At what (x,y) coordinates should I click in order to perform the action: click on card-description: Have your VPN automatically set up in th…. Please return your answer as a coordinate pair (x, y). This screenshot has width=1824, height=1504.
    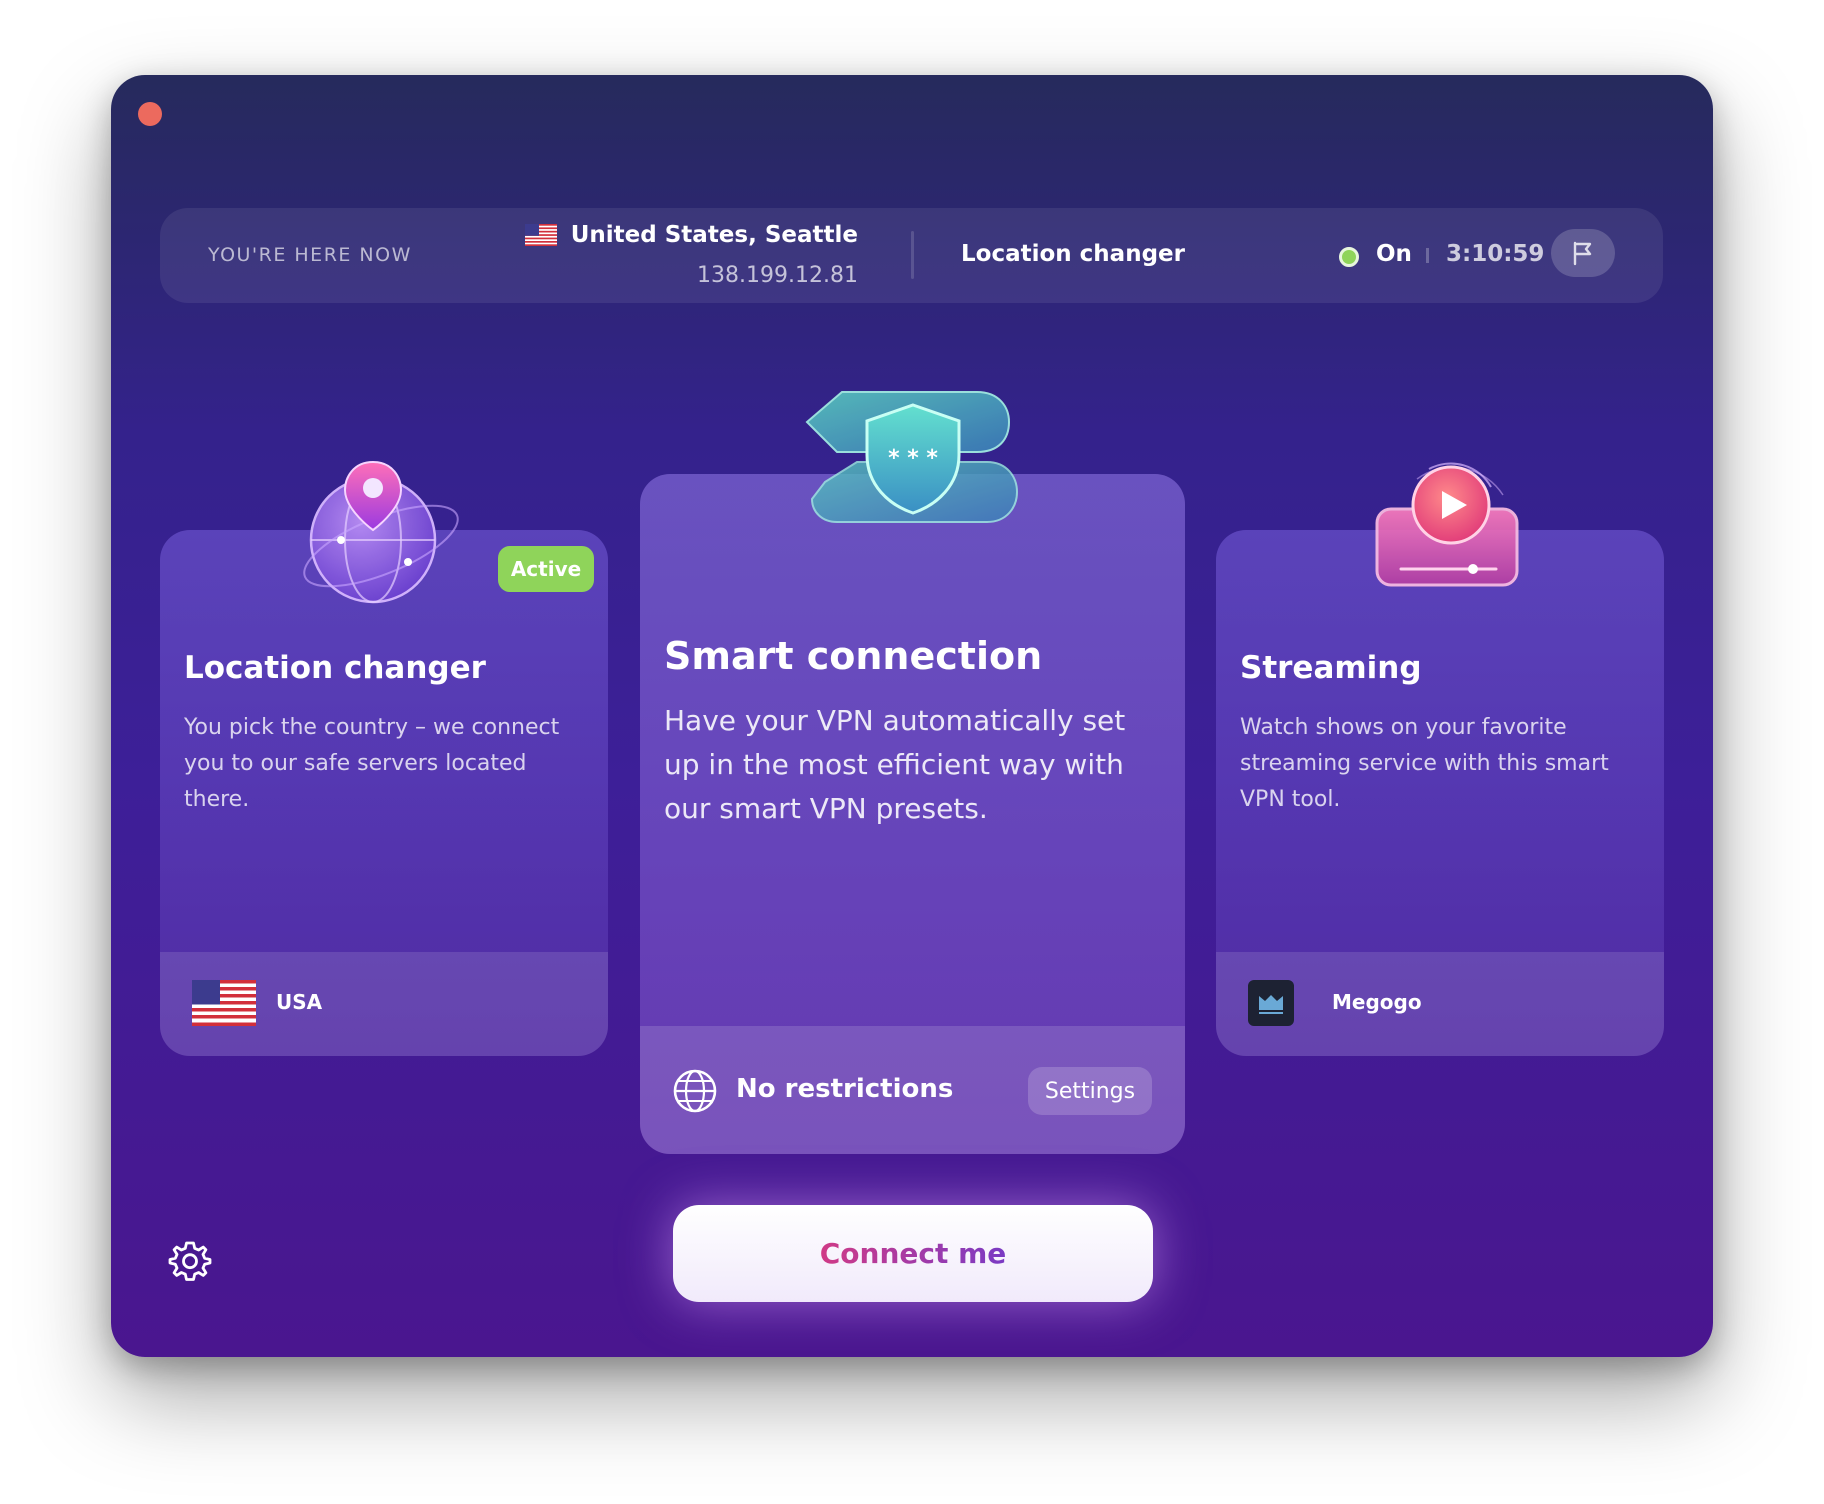
    Looking at the image, I should click on (895, 764).